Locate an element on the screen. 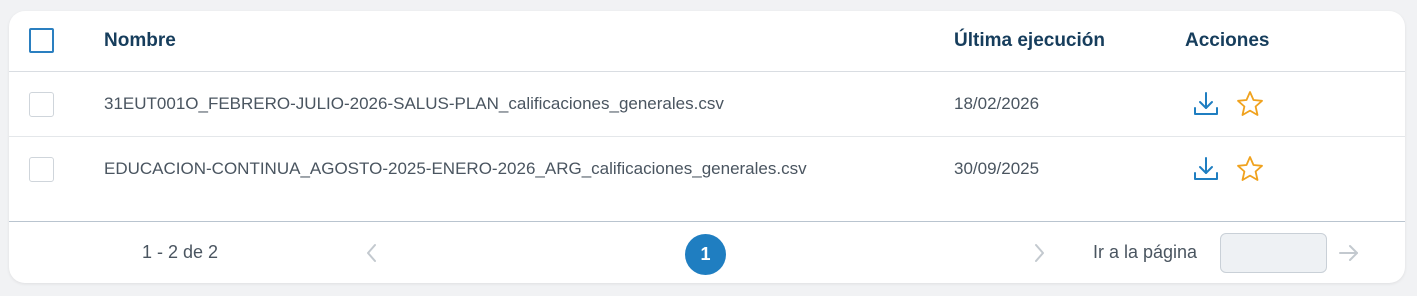  column-header-name: Nombre is located at coordinates (140, 41).